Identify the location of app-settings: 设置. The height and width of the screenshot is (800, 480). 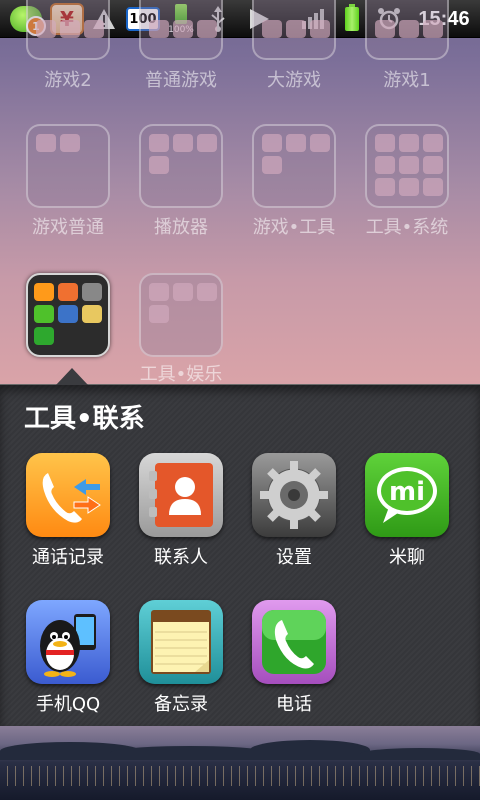
(294, 512).